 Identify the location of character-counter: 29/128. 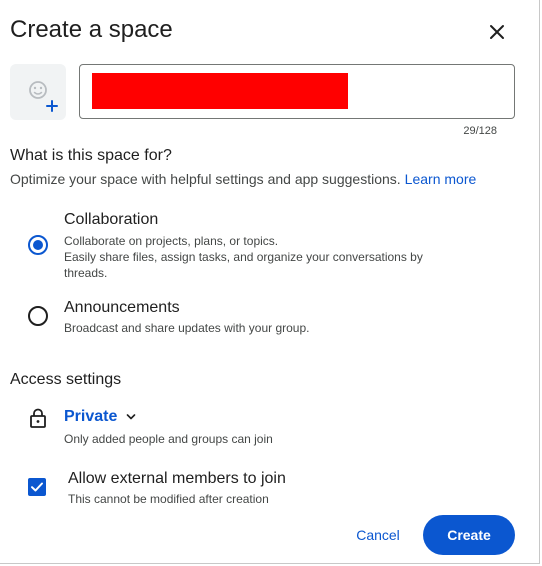
(480, 131).